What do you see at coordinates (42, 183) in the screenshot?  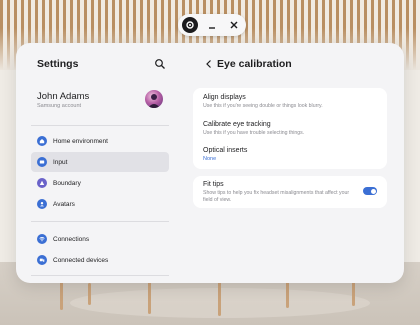 I see `boundary-icon` at bounding box center [42, 183].